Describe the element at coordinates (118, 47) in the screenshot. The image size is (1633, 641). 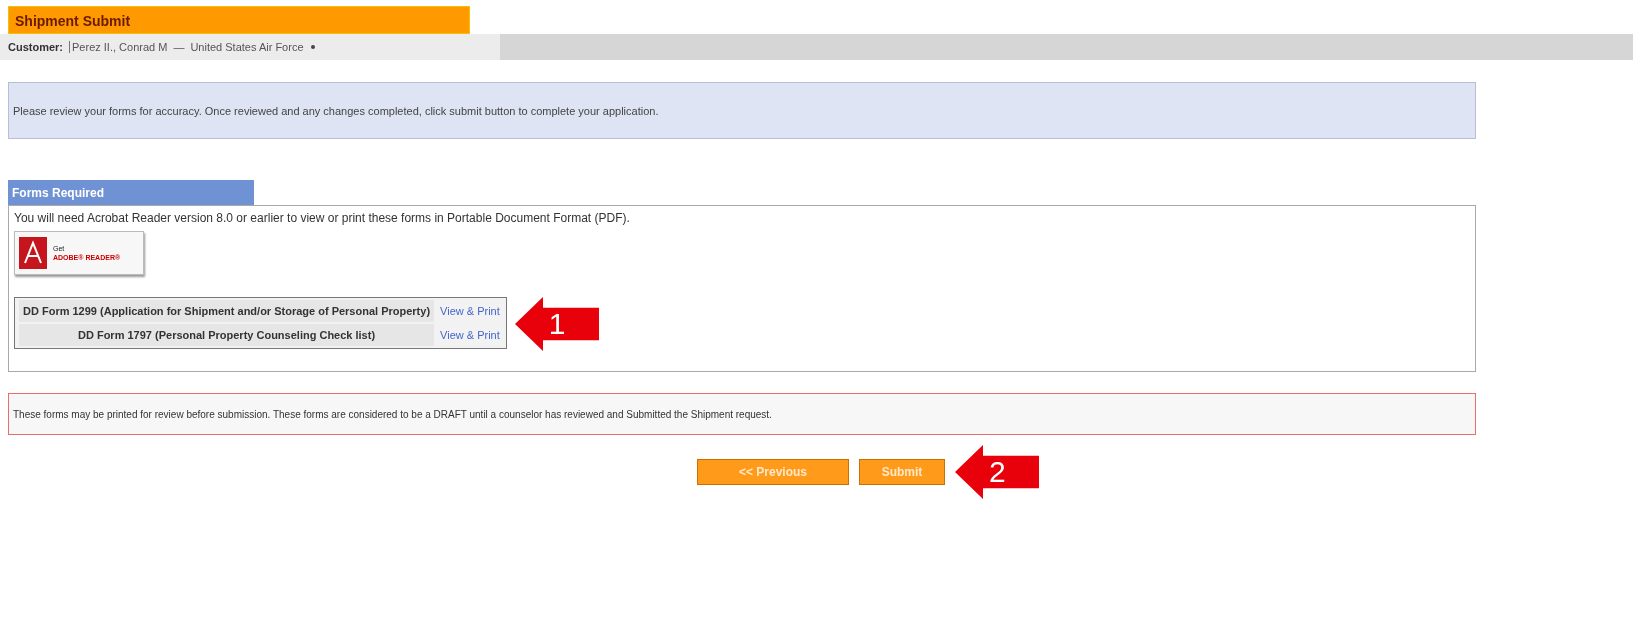
I see `customer-name: Perez II., Conrad M` at that location.